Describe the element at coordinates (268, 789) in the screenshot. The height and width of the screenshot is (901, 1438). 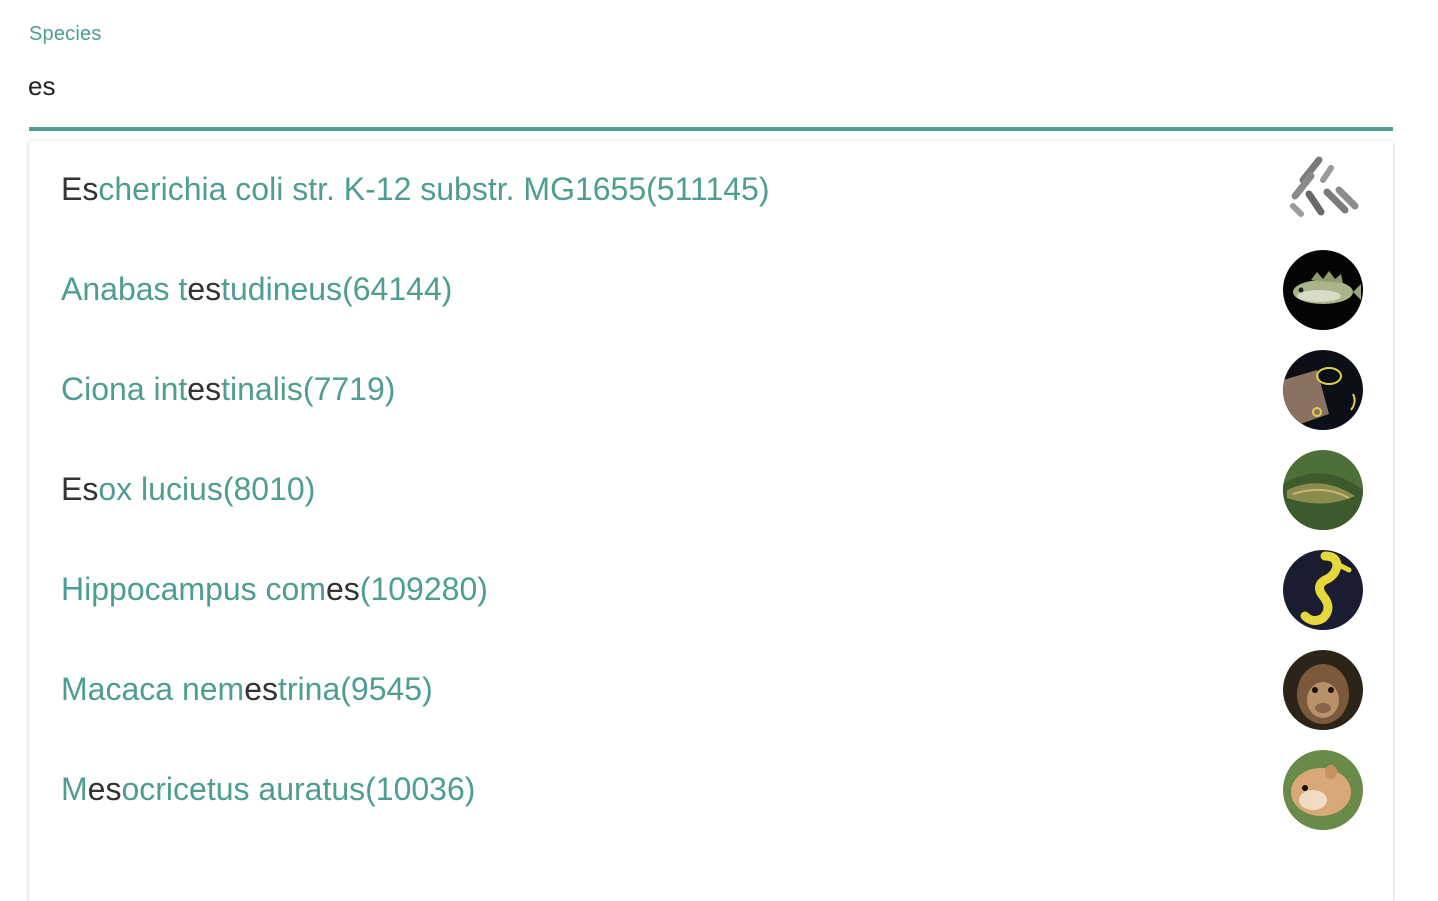
I see `option-label: Mesocricetus auratus(10036)` at that location.